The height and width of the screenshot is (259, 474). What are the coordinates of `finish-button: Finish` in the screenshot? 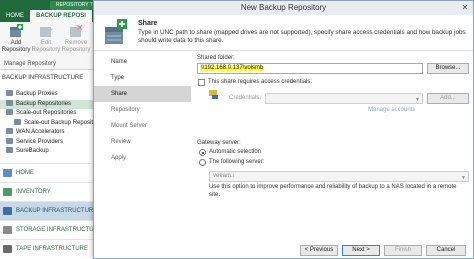 It's located at (403, 250).